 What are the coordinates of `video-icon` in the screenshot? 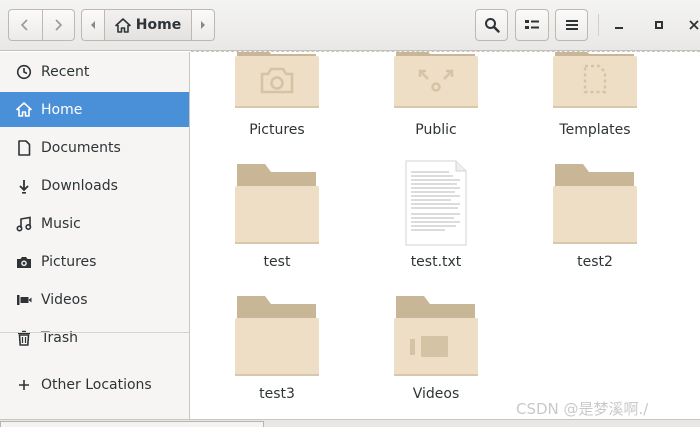 It's located at (24, 300).